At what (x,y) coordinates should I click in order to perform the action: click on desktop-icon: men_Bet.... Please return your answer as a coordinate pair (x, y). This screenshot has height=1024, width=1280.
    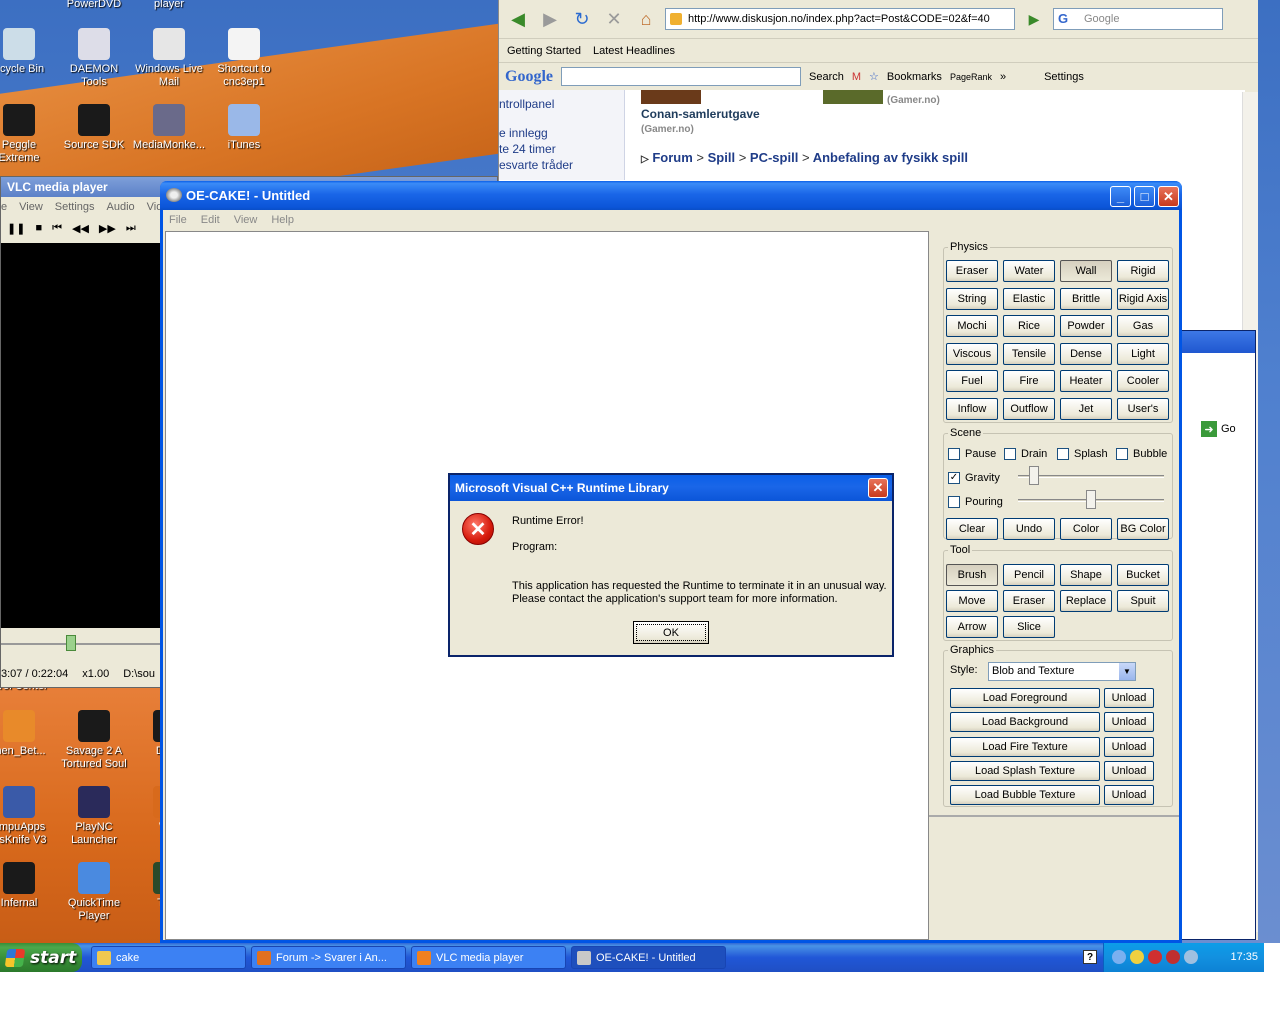
    Looking at the image, I should click on (28, 734).